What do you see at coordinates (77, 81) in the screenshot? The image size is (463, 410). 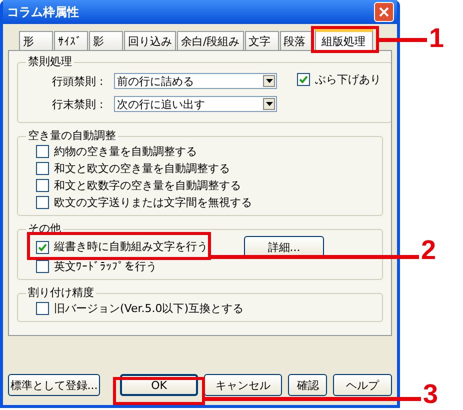 I see `field-label: 行頭禁則 :` at bounding box center [77, 81].